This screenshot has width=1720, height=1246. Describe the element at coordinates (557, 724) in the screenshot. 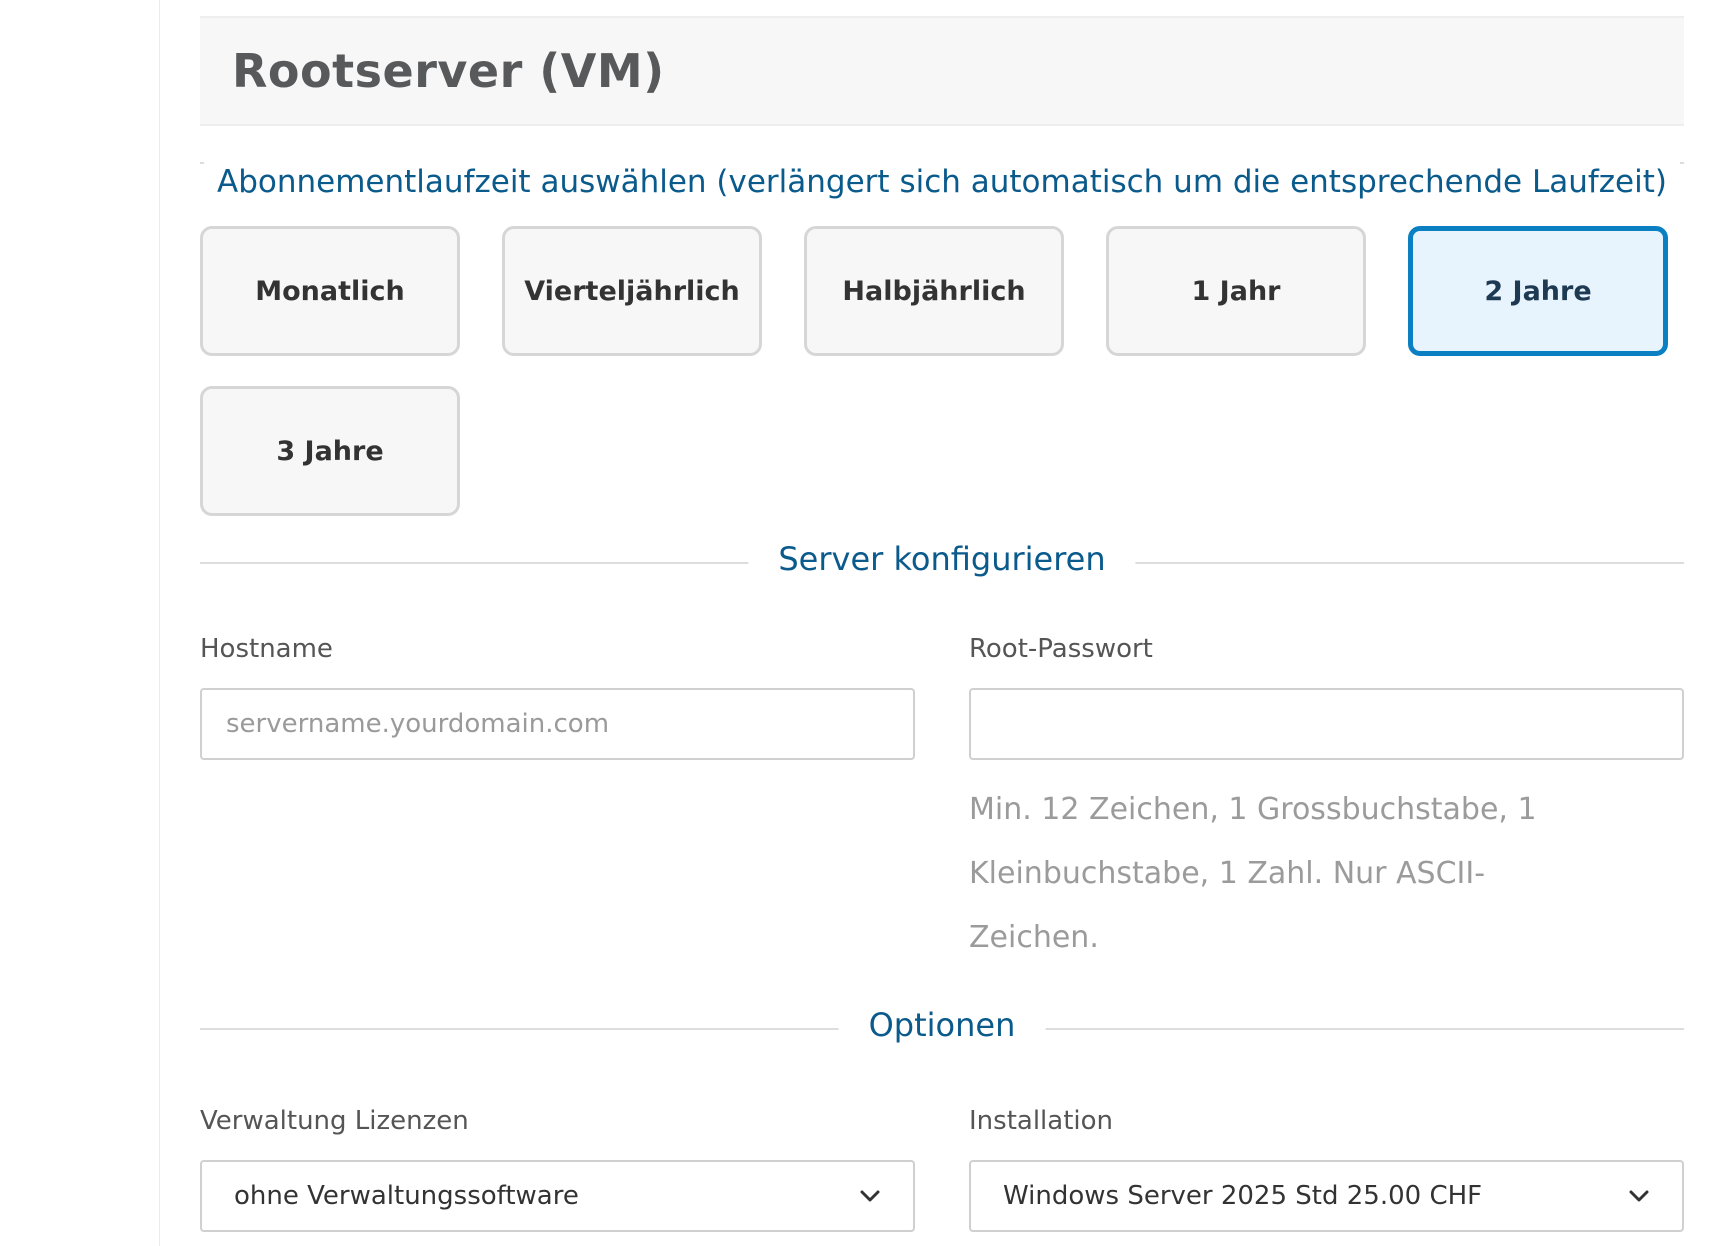

I see `hostname-input` at that location.